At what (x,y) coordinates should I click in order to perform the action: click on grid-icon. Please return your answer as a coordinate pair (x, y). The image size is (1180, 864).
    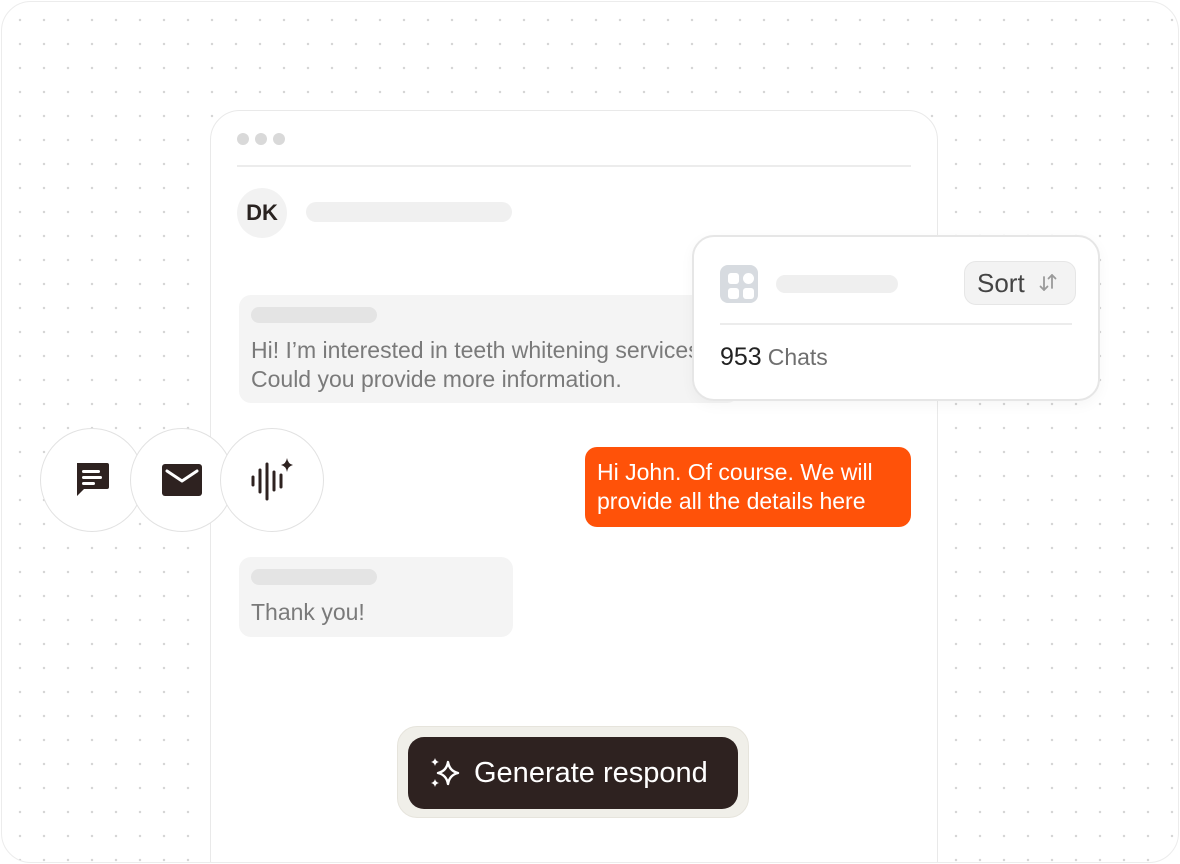
    Looking at the image, I should click on (739, 284).